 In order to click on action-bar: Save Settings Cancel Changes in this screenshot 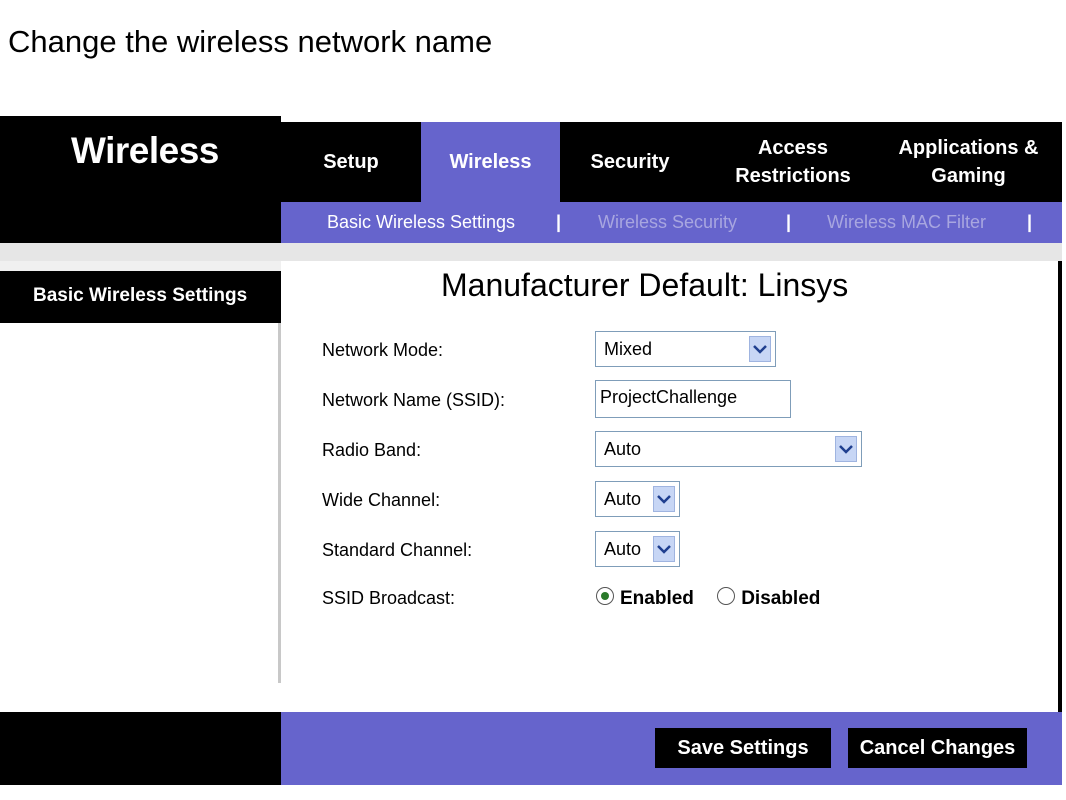, I will do `click(671, 748)`.